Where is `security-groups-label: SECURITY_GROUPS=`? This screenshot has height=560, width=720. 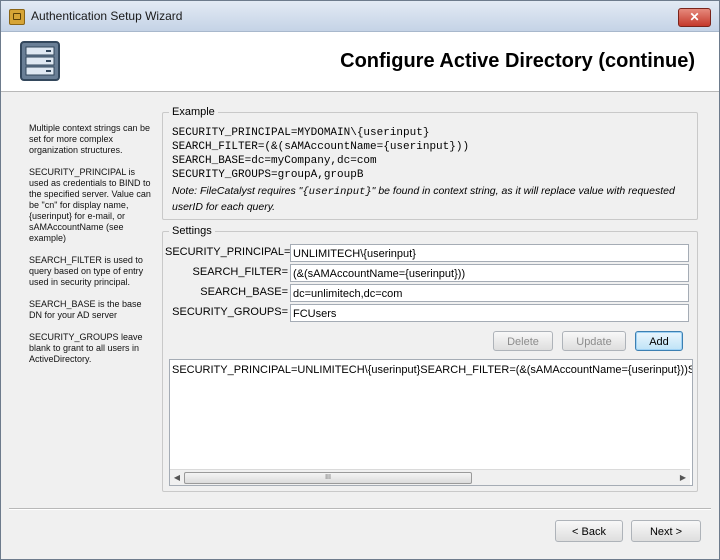
security-groups-label: SECURITY_GROUPS= is located at coordinates (230, 312).